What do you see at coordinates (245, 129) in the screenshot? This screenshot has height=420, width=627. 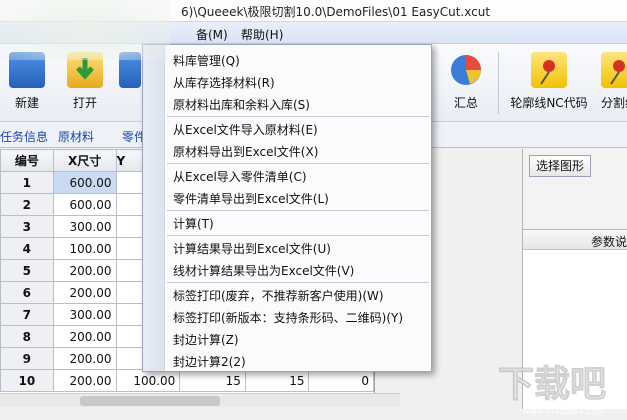 I see `menu-item-import-material-excel: 从Excel文件导入原材料(E)` at bounding box center [245, 129].